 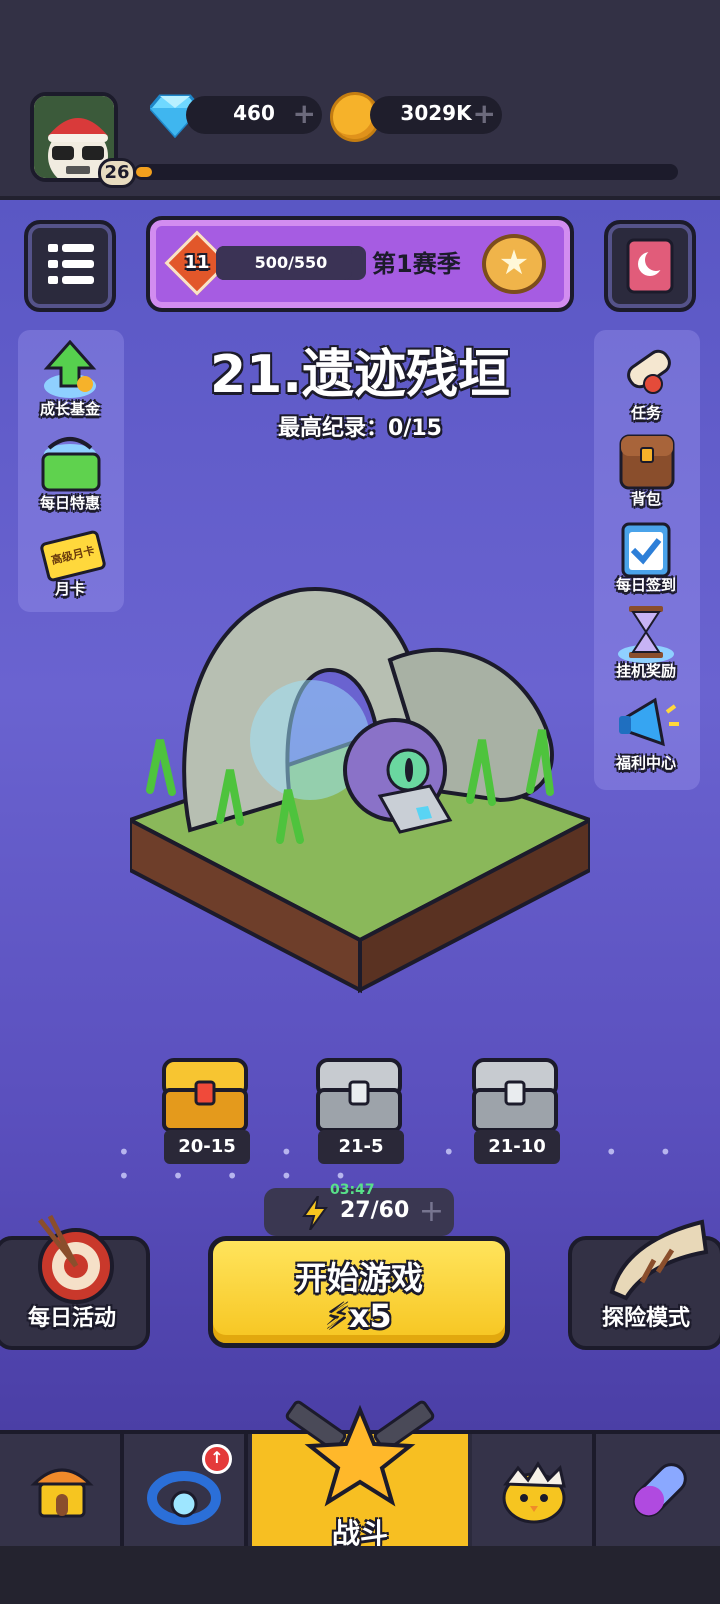 What do you see at coordinates (207, 1147) in the screenshot?
I see `chest-label-1: 20-15` at bounding box center [207, 1147].